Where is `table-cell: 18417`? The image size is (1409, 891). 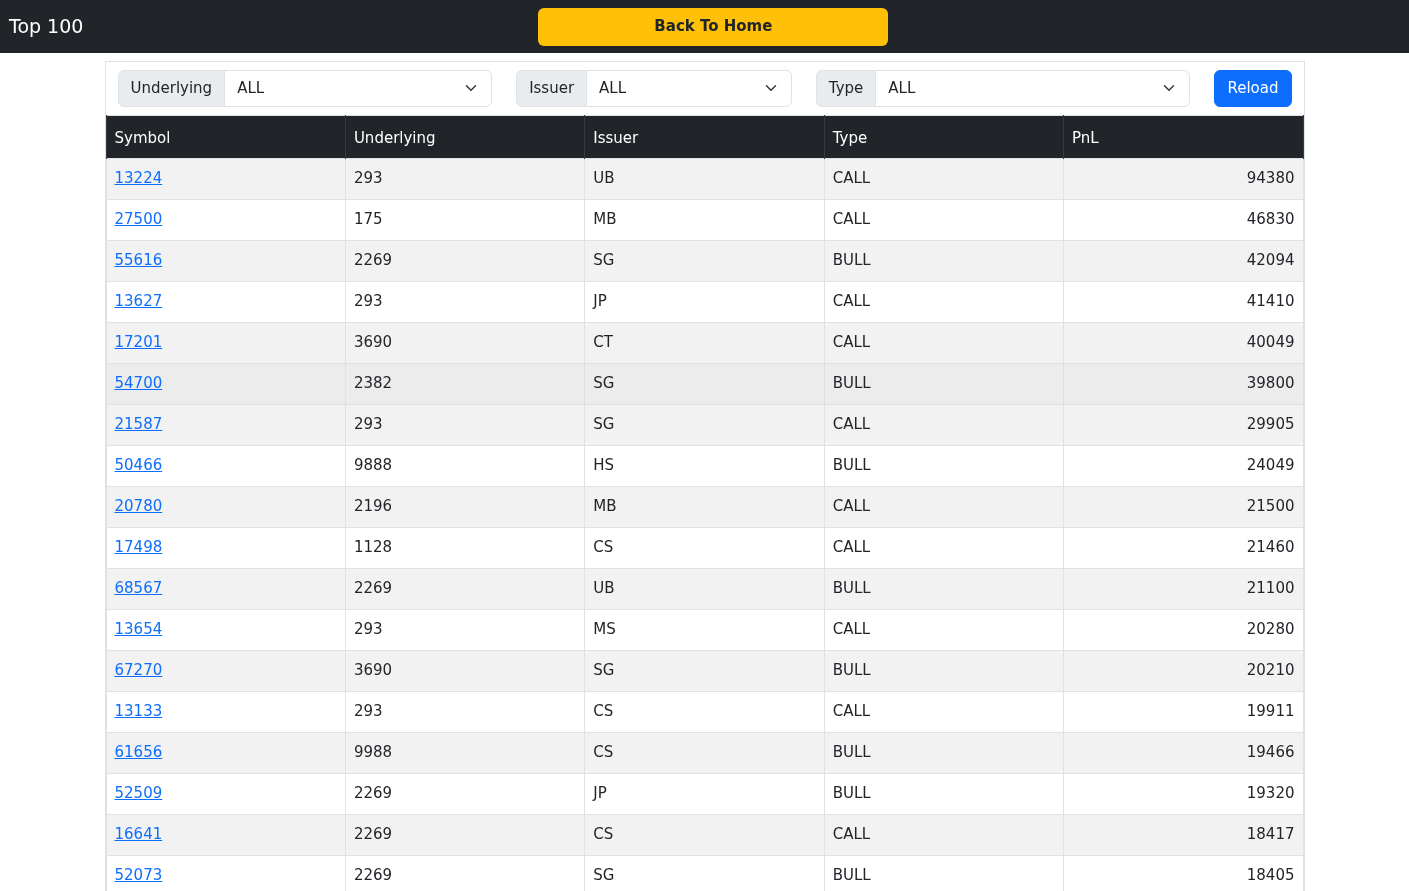 table-cell: 18417 is located at coordinates (1183, 834).